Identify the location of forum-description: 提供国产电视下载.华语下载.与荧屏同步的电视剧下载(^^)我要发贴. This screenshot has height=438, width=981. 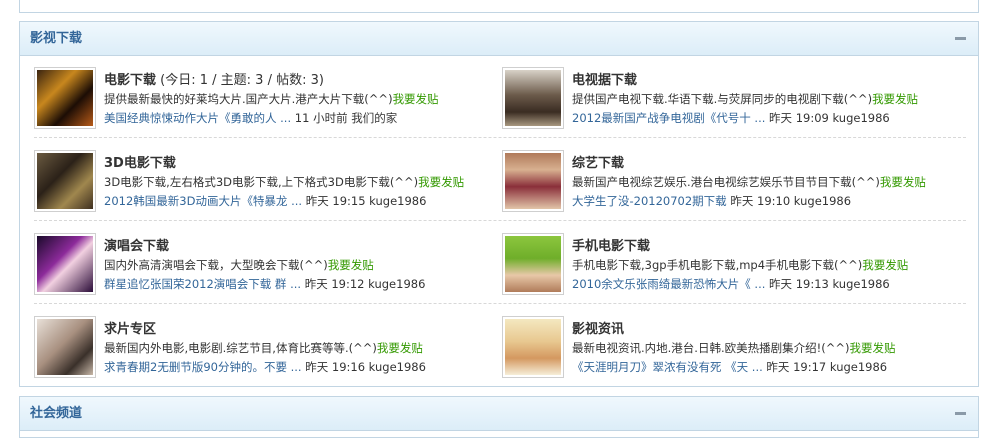
(745, 99).